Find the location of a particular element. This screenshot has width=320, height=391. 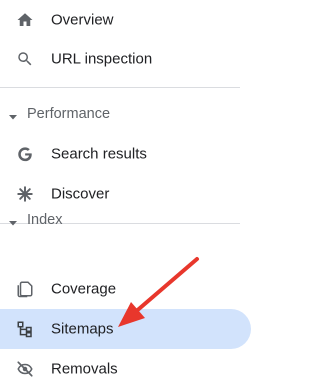

nav-item-label: URL inspection is located at coordinates (102, 59).